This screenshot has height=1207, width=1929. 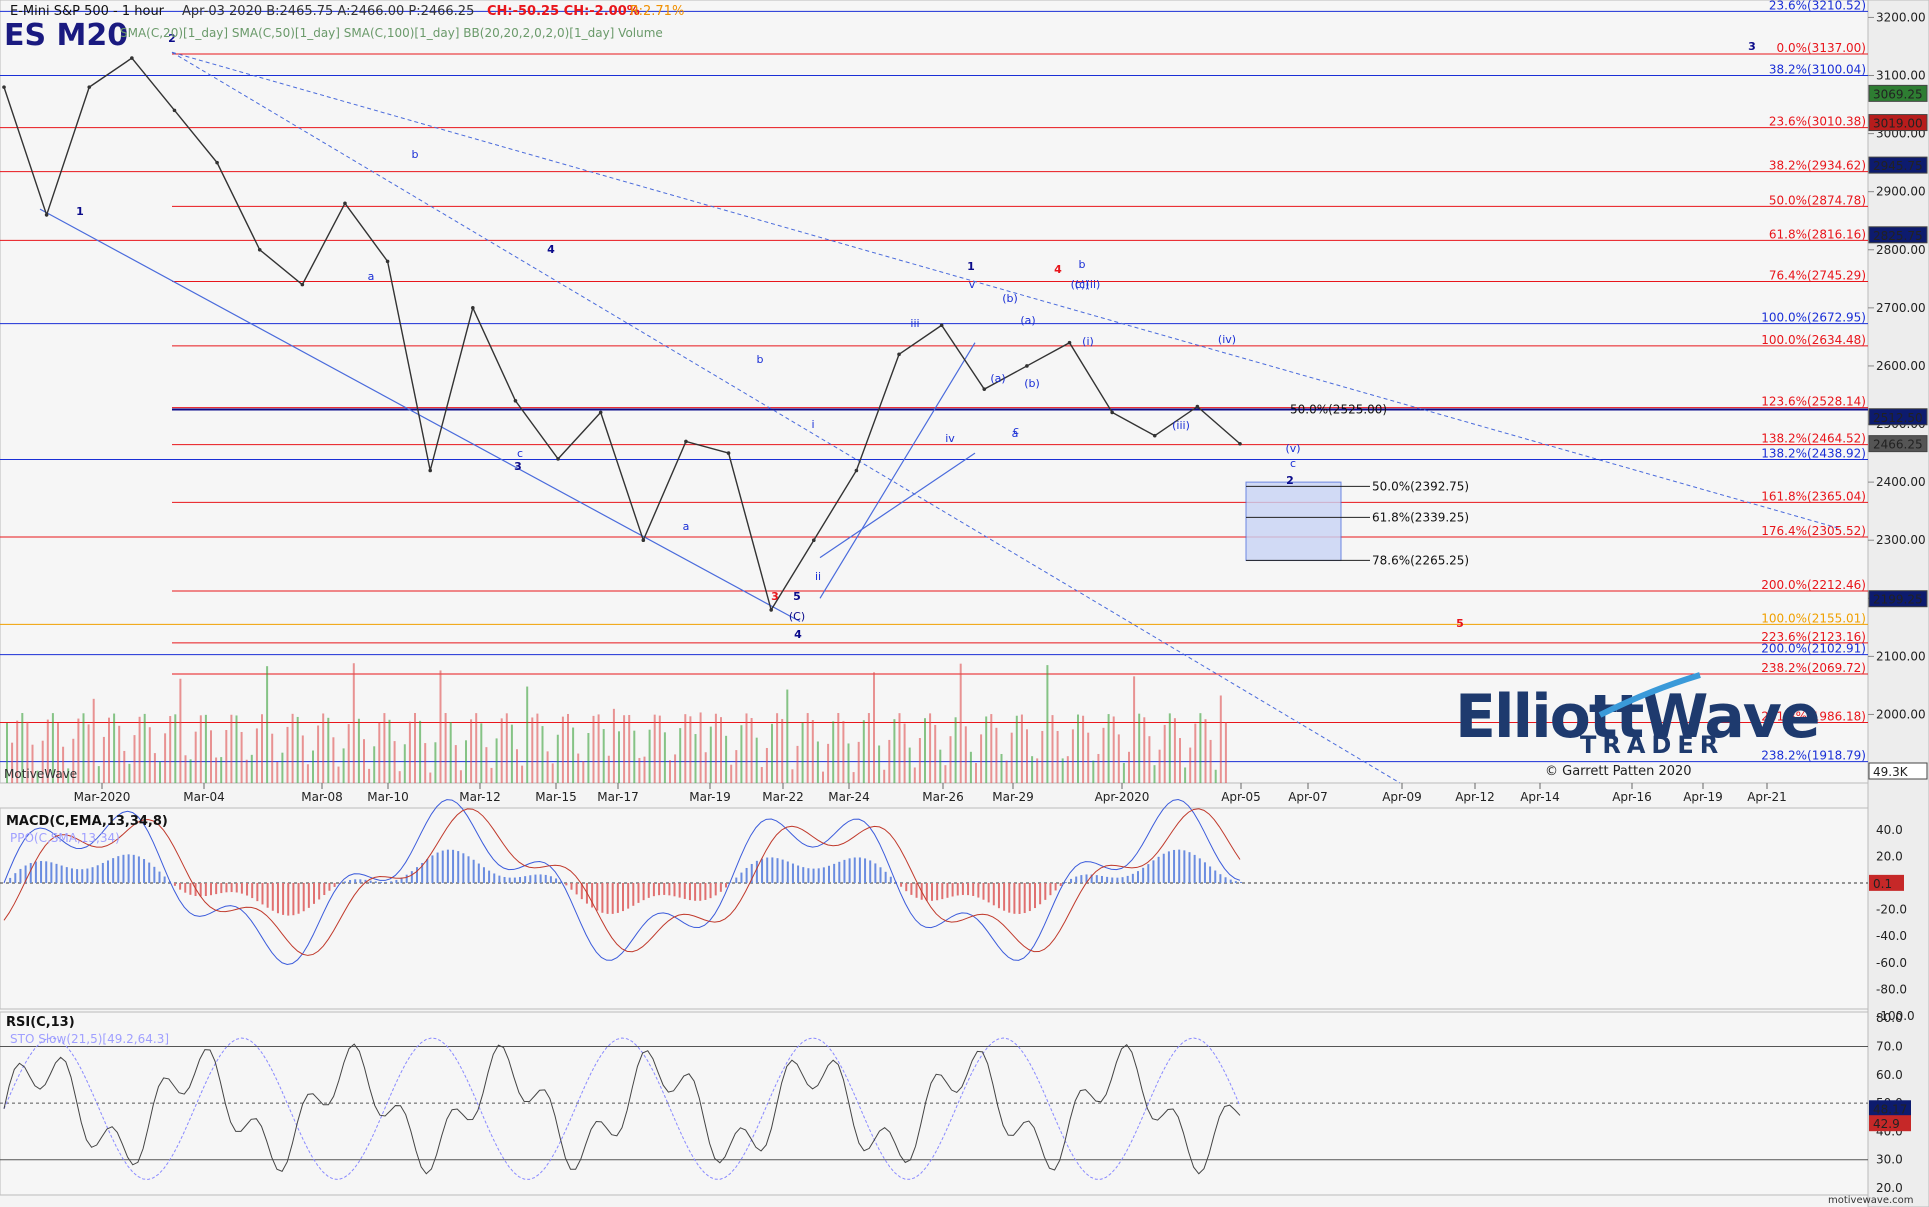 I want to click on rsi-tick-label: 20.0, so click(x=1889, y=1188).